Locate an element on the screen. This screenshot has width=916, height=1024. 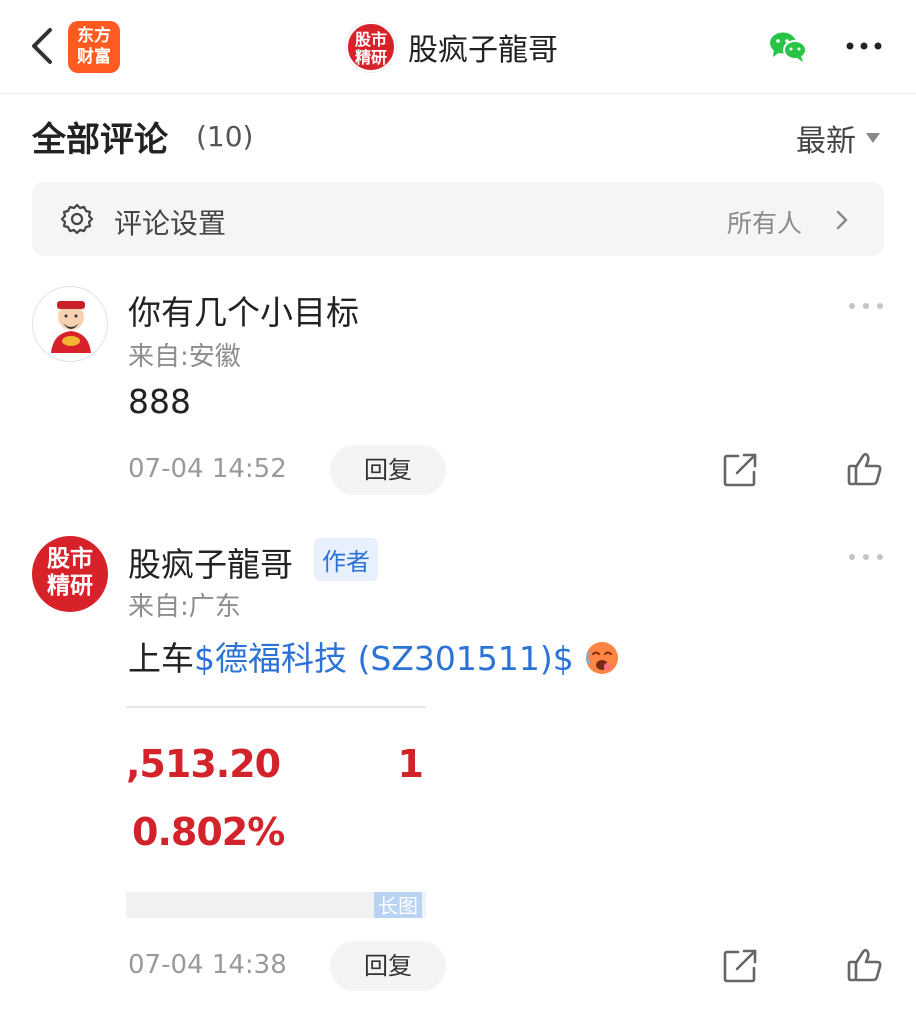
app-logo-line1: 东方 is located at coordinates (94, 36).